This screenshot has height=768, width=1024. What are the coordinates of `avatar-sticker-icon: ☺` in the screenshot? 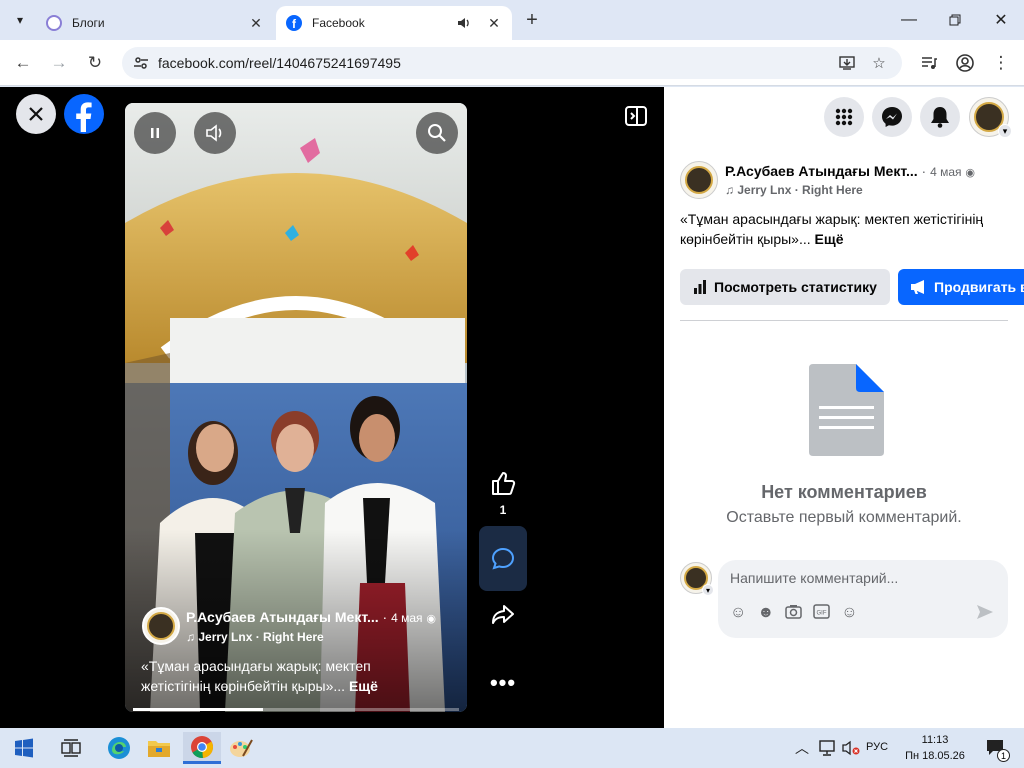 It's located at (738, 614).